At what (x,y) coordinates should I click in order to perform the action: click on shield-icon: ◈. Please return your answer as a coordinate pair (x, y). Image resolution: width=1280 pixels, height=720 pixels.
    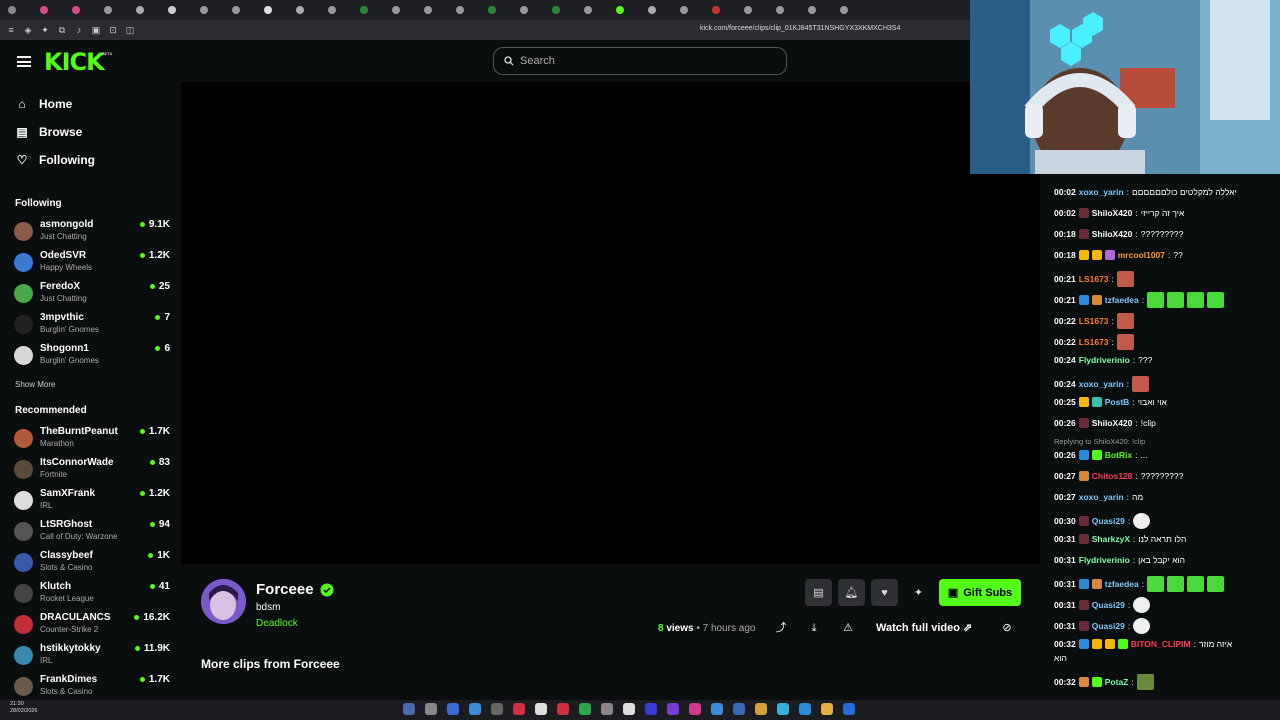
    Looking at the image, I should click on (28, 30).